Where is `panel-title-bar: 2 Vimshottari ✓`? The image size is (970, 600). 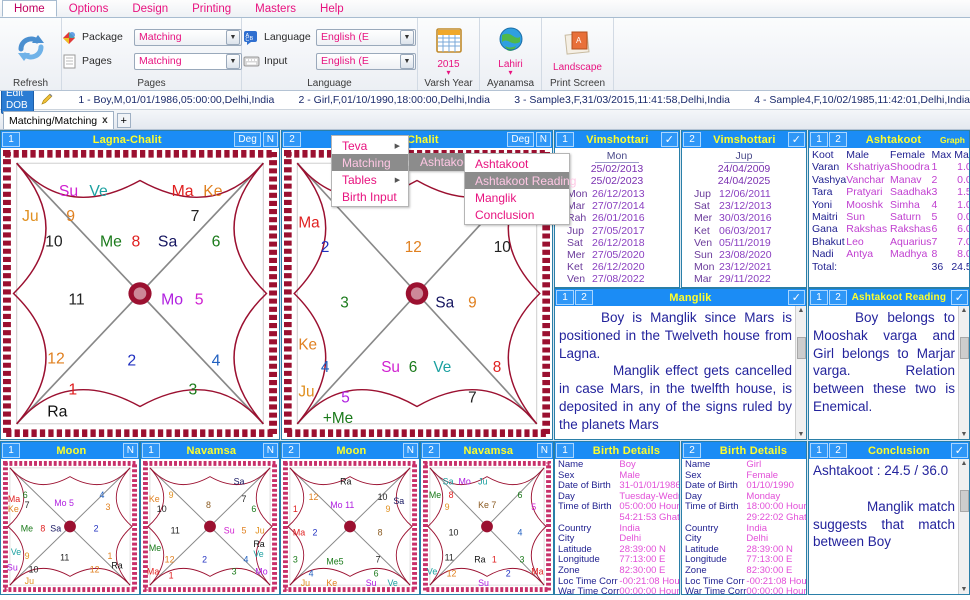
panel-title-bar: 2 Vimshottari ✓ is located at coordinates (744, 139).